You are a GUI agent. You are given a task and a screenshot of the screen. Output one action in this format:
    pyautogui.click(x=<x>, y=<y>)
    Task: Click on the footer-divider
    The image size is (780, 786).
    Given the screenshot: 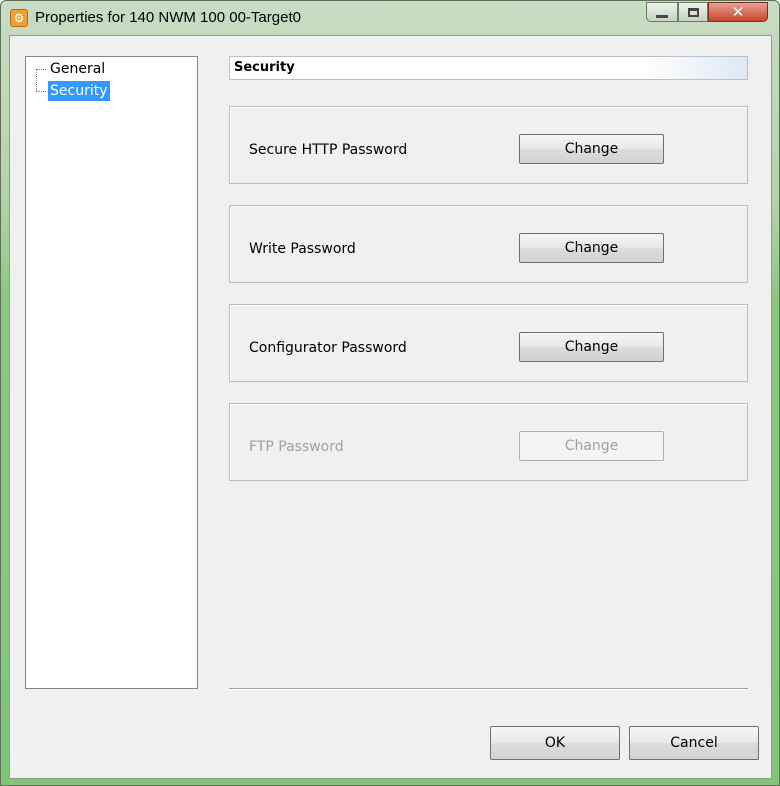 What is the action you would take?
    pyautogui.click(x=488, y=689)
    